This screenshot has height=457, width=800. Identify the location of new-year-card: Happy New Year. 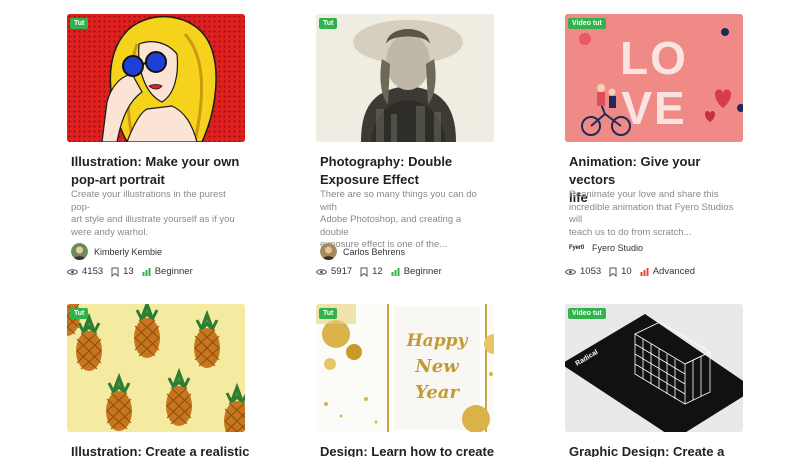
(405, 368).